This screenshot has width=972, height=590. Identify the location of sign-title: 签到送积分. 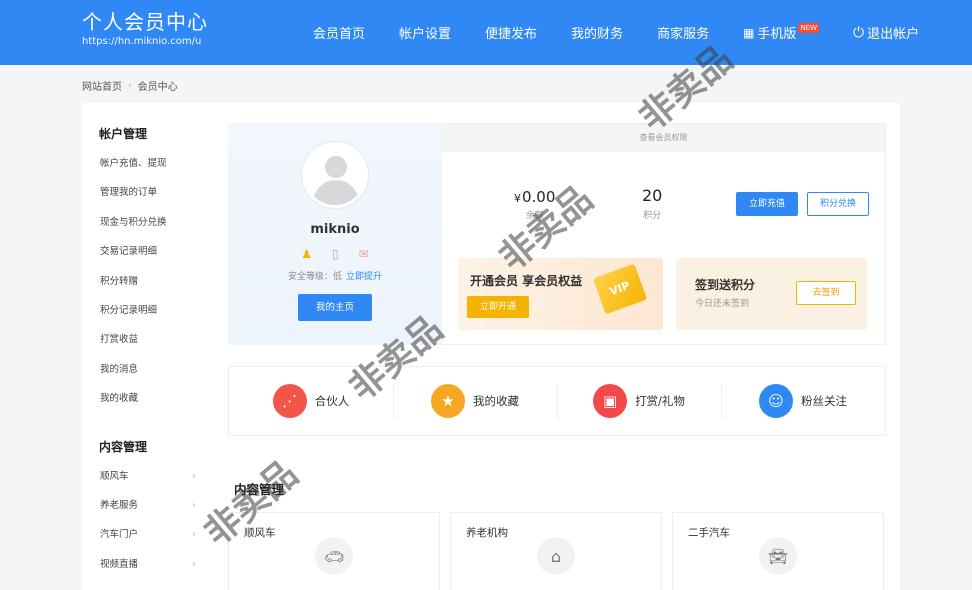
(725, 285).